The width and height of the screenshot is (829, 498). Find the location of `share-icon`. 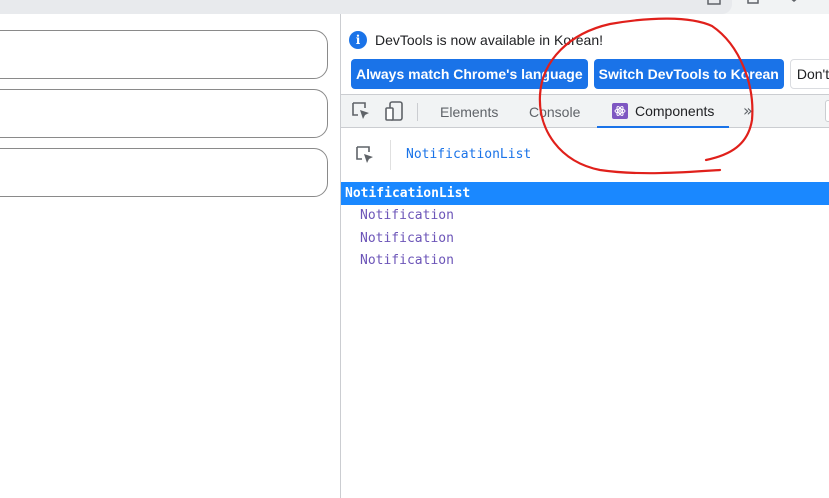

share-icon is located at coordinates (753, 4).